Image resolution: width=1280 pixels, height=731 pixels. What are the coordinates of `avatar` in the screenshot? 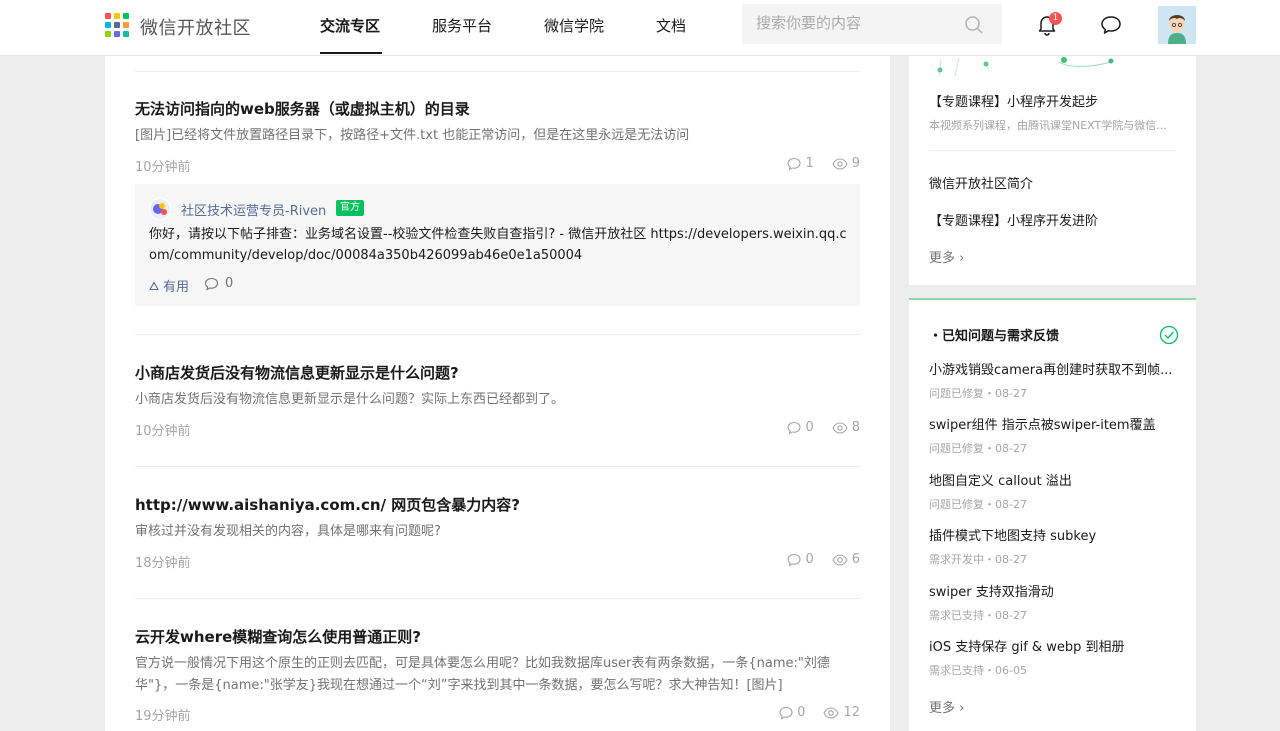 It's located at (1177, 25).